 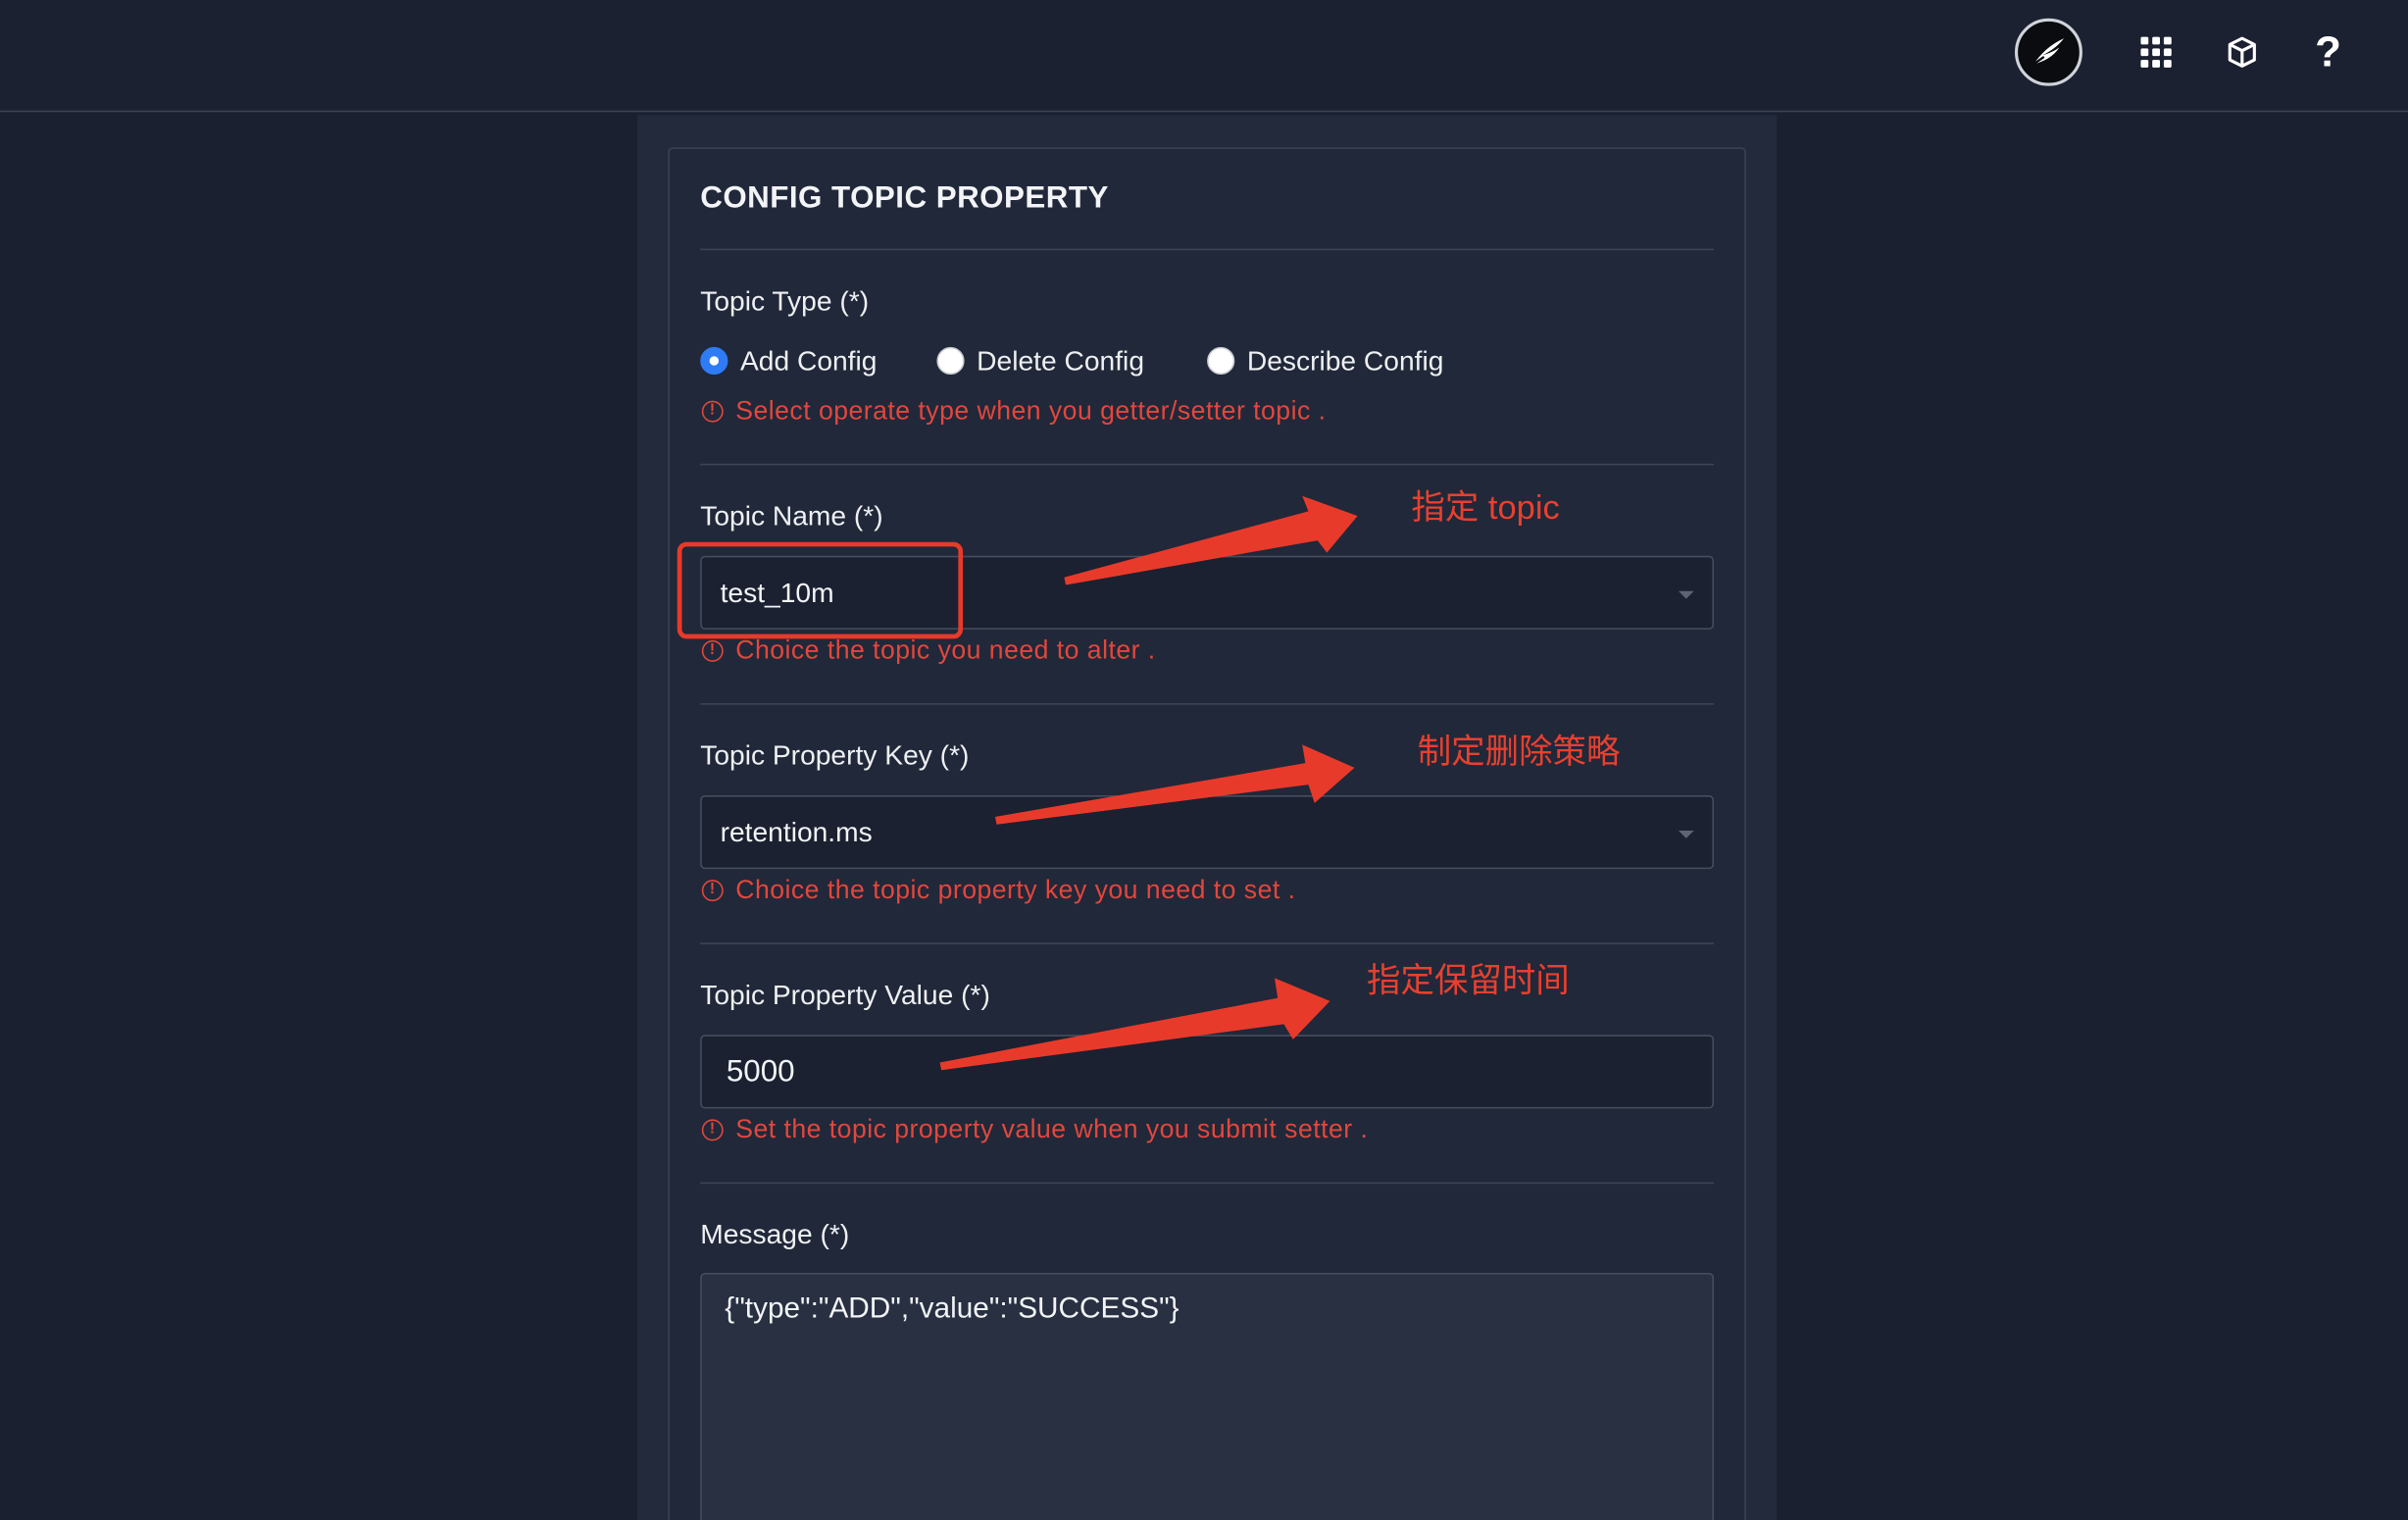 I want to click on top-bar: ?, so click(x=1204, y=56).